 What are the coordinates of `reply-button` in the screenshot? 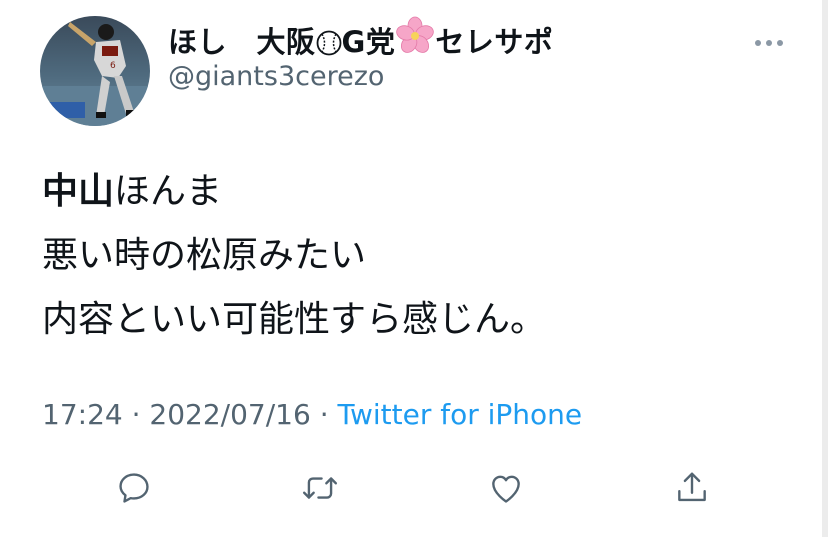 It's located at (134, 488).